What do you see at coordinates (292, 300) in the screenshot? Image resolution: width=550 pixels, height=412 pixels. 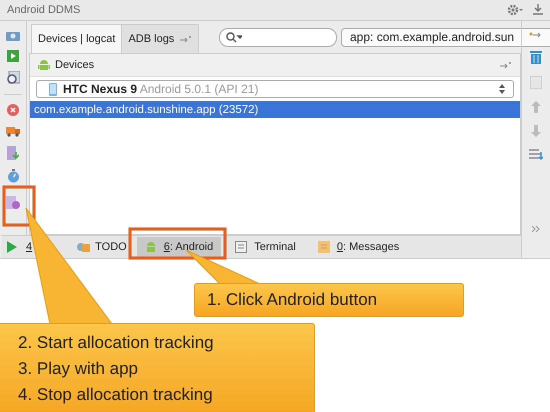 I see `callout-text: 1. Click Android button` at bounding box center [292, 300].